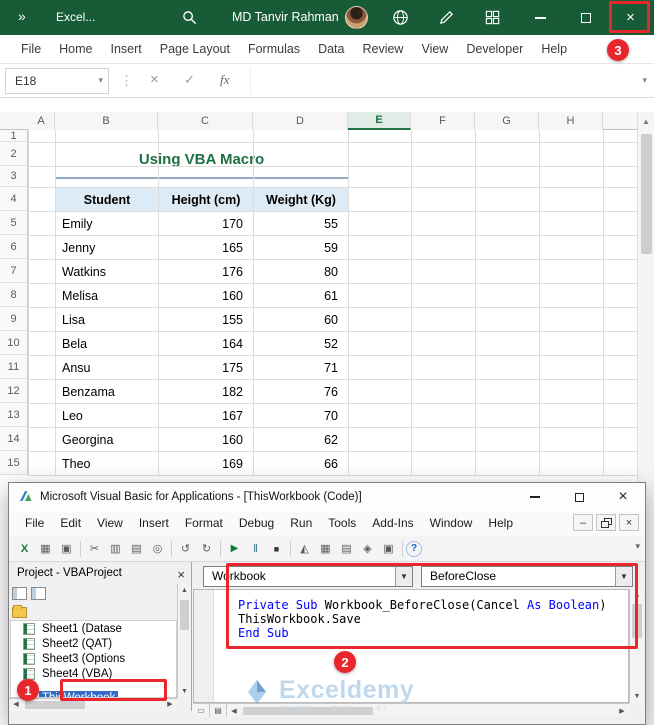 The height and width of the screenshot is (725, 654). What do you see at coordinates (57, 81) in the screenshot?
I see `name-box: E18 ▾` at bounding box center [57, 81].